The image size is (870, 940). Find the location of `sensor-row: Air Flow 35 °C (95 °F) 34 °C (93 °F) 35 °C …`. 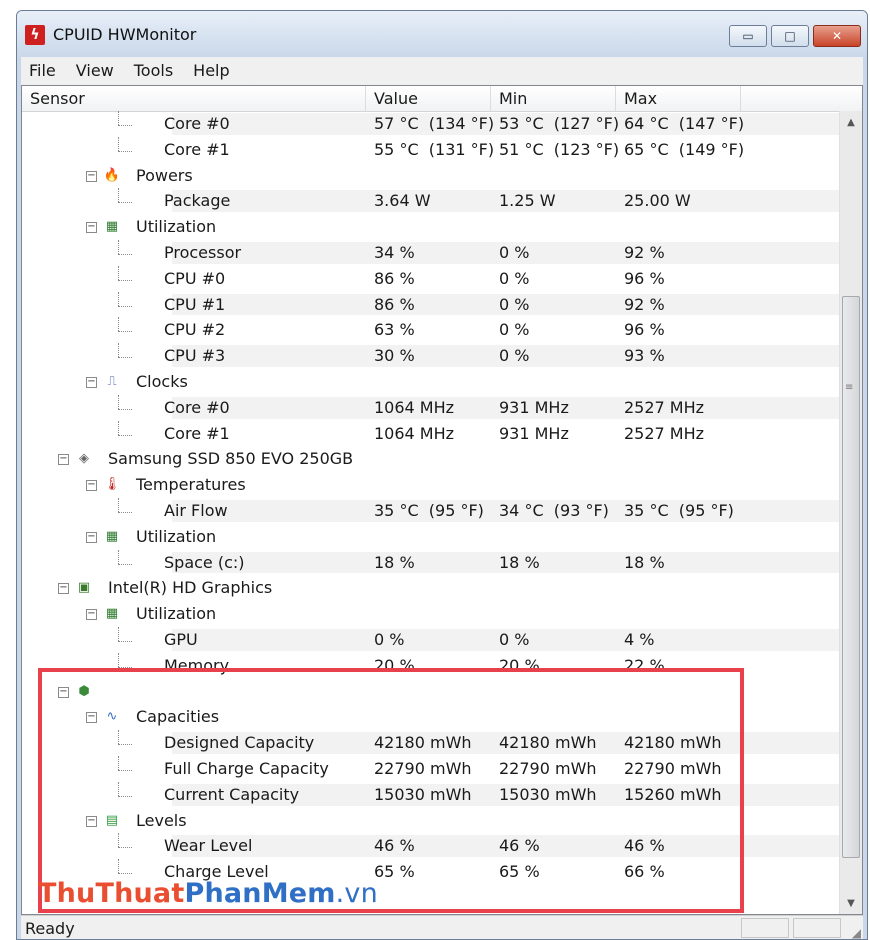

sensor-row: Air Flow 35 °C (95 °F) 34 °C (93 °F) 35 °C … is located at coordinates (431, 510).